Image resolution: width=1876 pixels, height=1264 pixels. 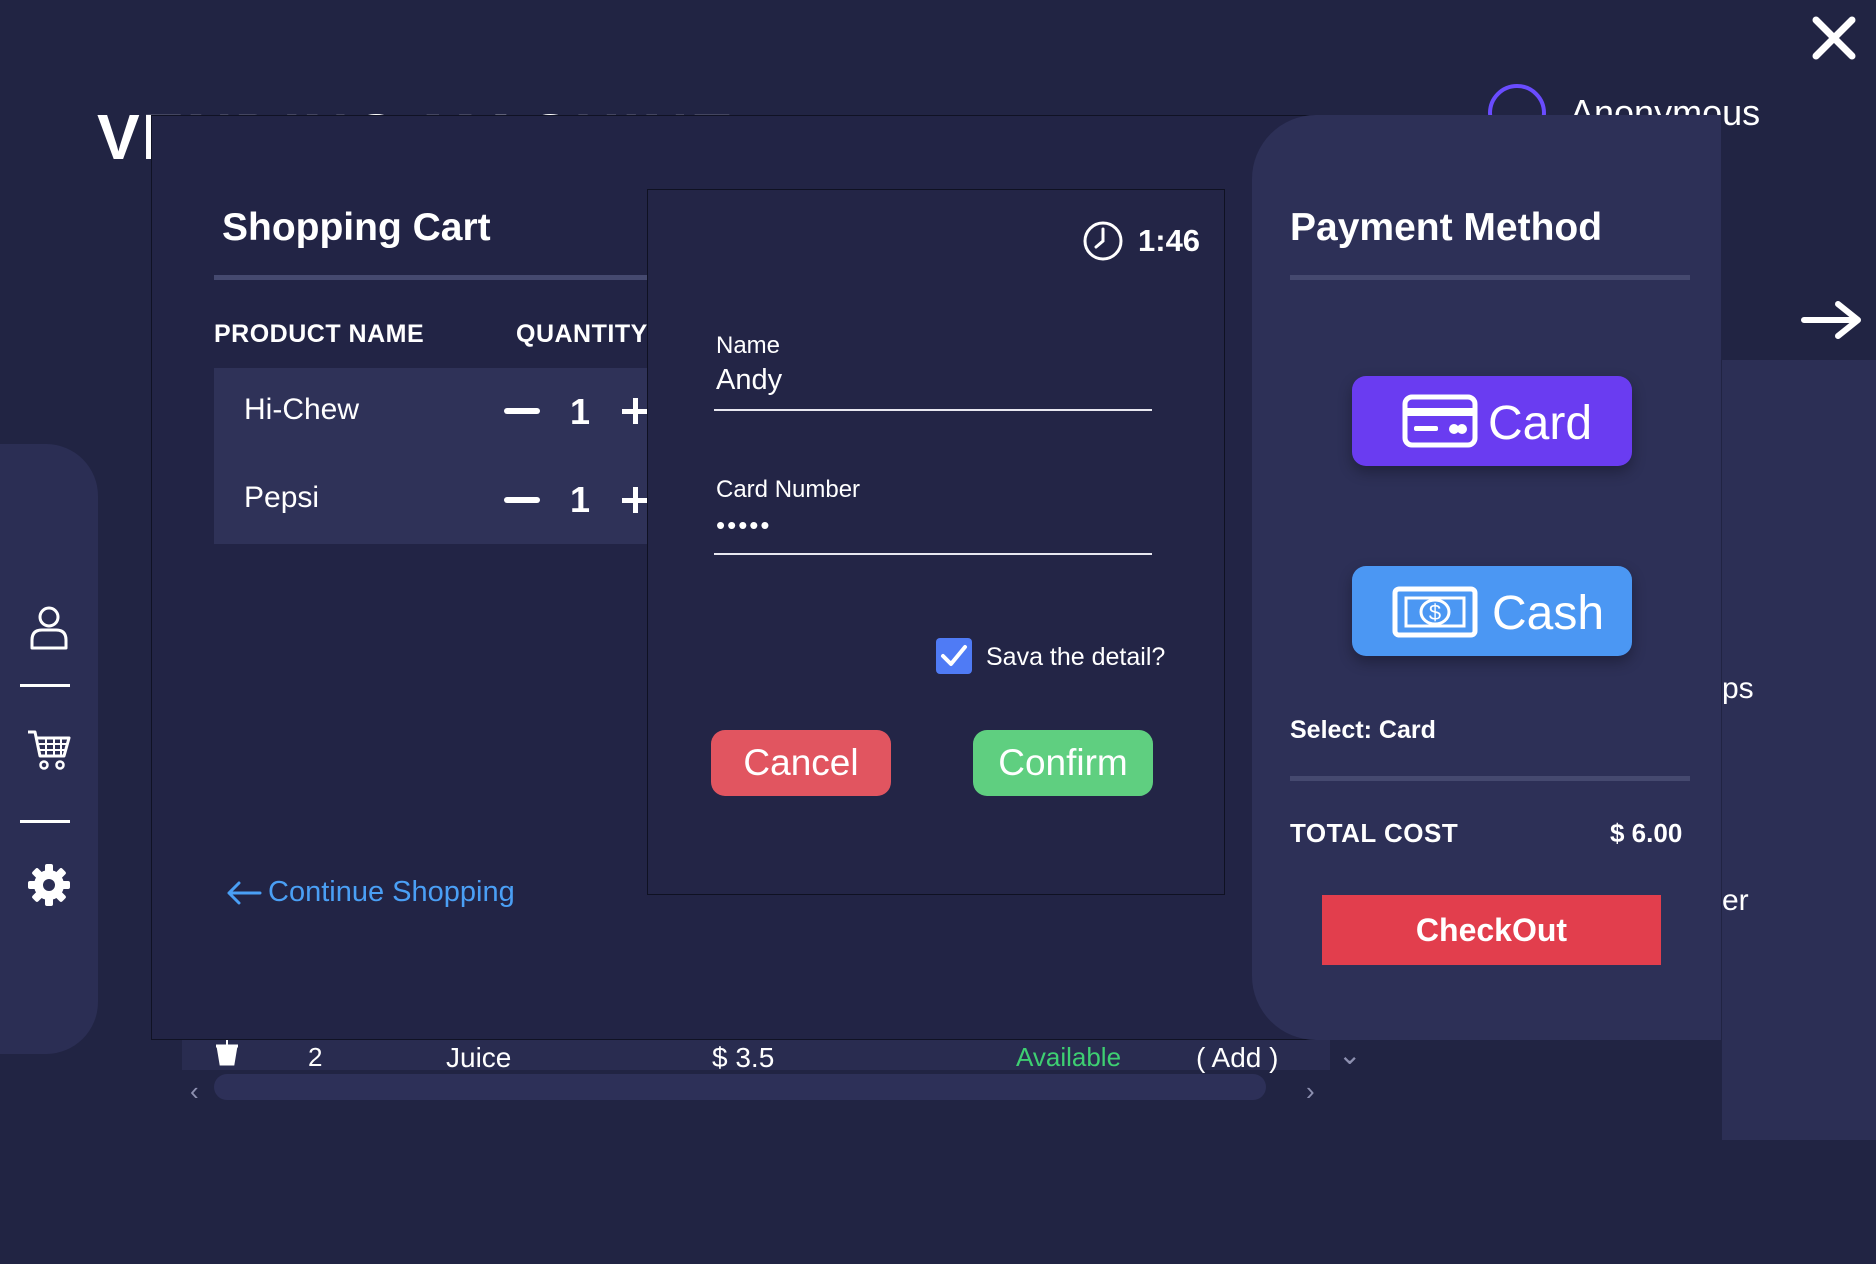 What do you see at coordinates (582, 334) in the screenshot?
I see `column-header-quantity: QUANTITY` at bounding box center [582, 334].